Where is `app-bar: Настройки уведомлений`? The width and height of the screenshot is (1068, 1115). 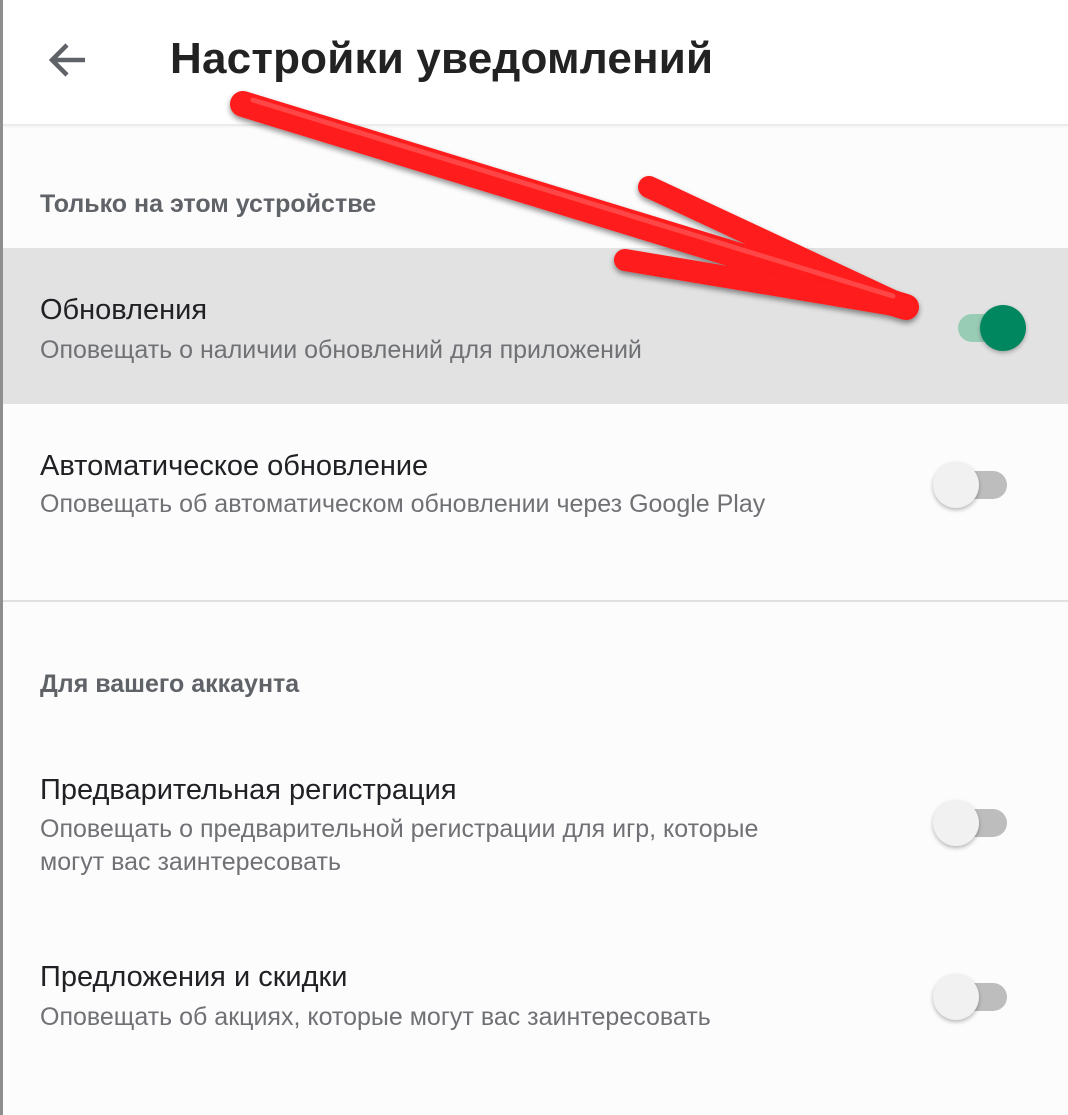
app-bar: Настройки уведомлений is located at coordinates (535, 63).